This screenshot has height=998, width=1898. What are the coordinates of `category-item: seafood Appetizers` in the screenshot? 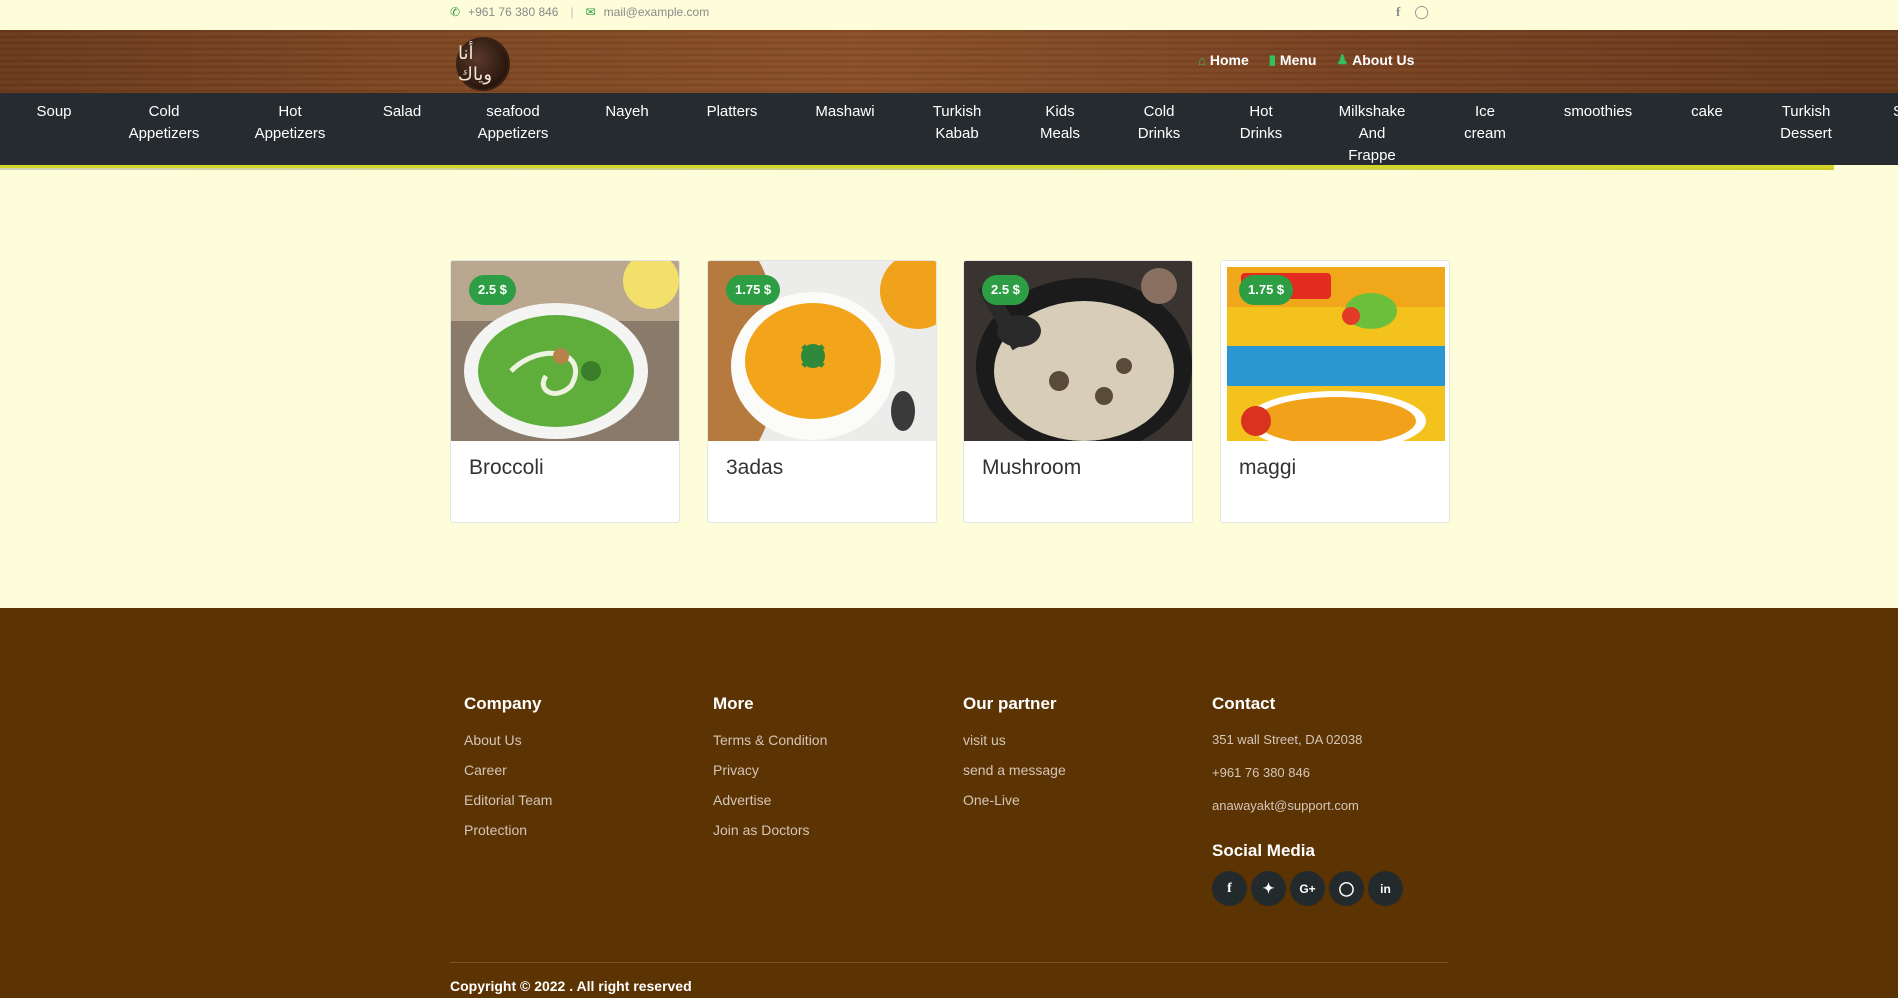 It's located at (513, 123).